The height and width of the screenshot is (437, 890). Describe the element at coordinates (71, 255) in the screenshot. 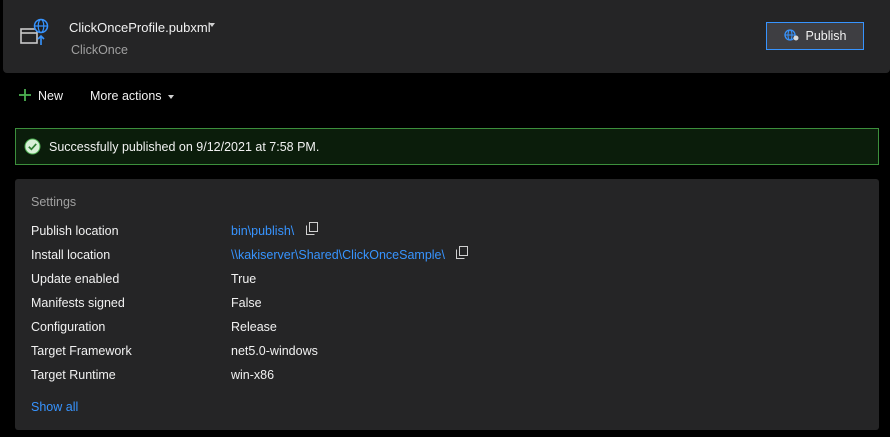

I see `setting-label: Install location` at that location.